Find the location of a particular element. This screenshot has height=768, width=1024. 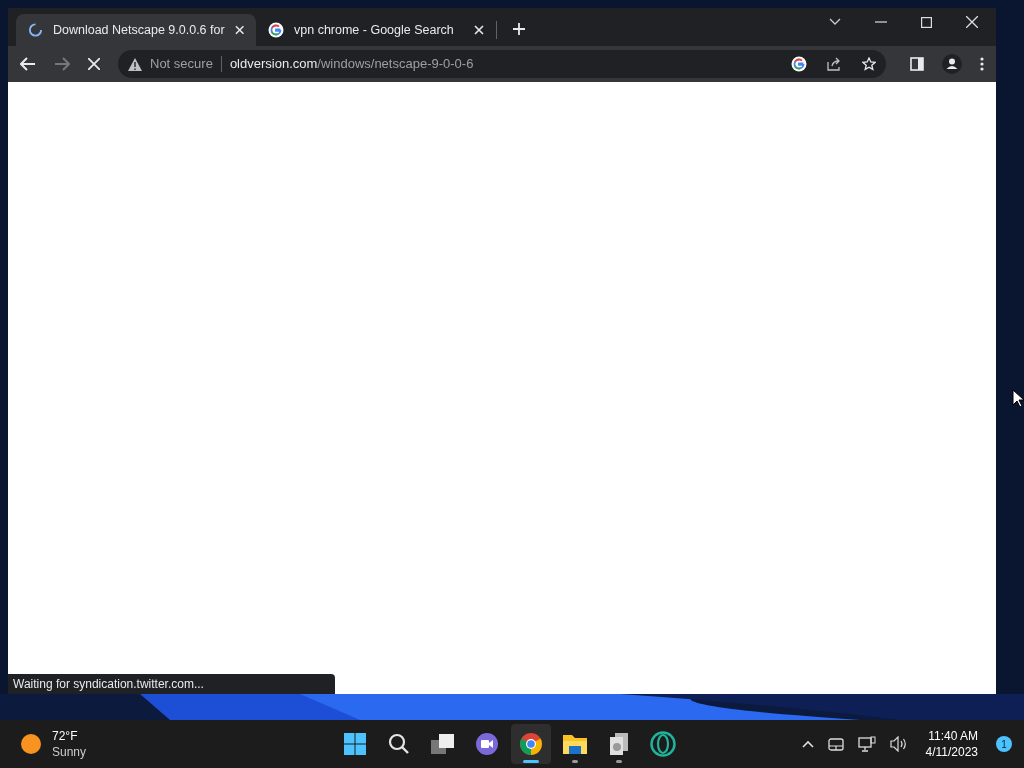

star-icon is located at coordinates (869, 64).